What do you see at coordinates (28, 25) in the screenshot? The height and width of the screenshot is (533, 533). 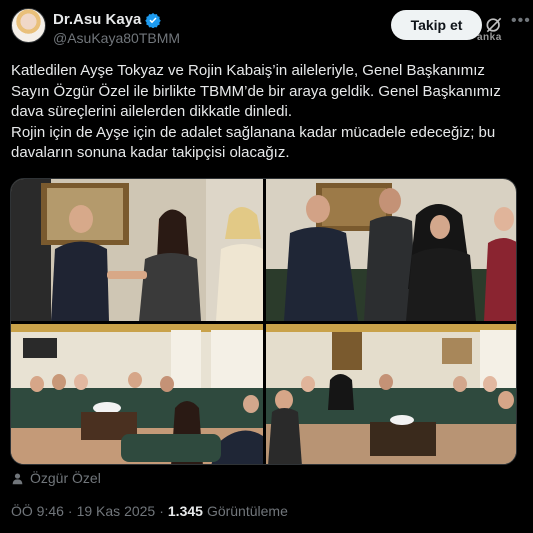 I see `avatar` at bounding box center [28, 25].